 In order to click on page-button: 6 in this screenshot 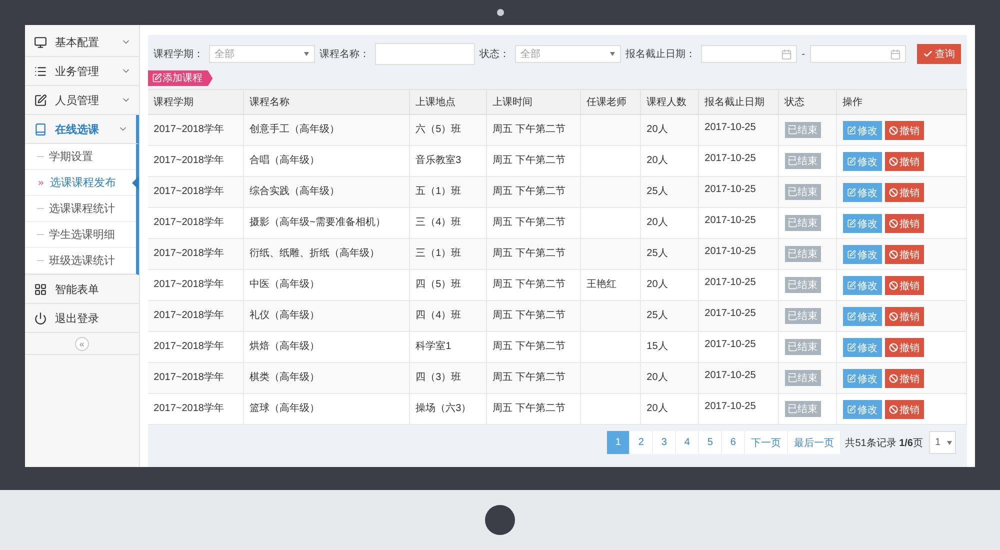, I will do `click(734, 442)`.